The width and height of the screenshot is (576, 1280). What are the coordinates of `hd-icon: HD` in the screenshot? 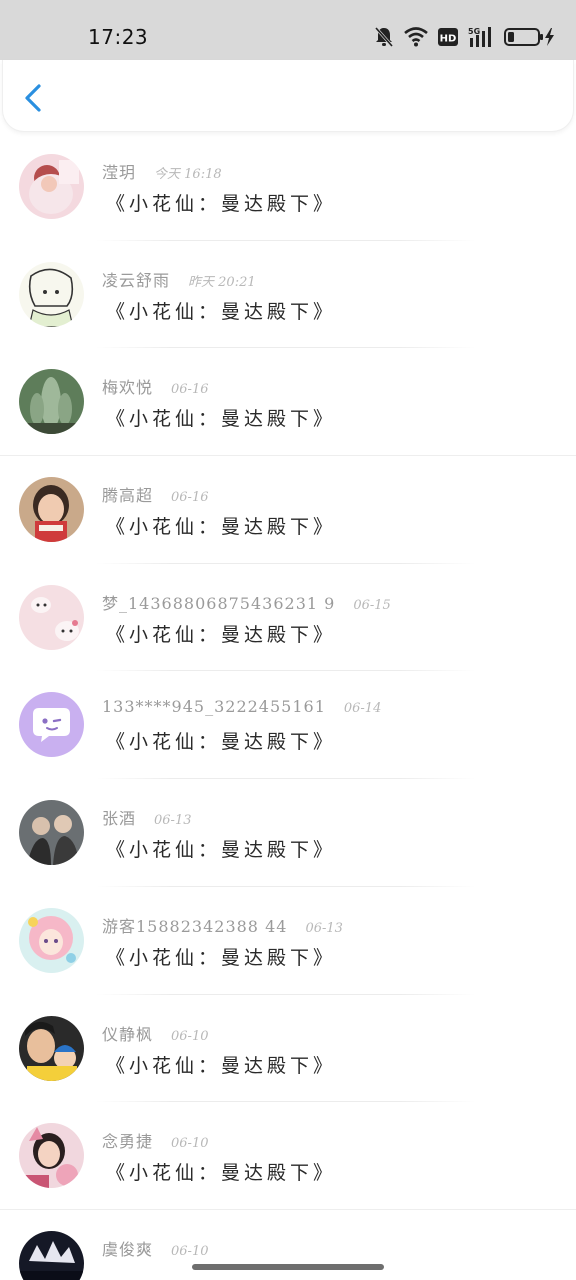 It's located at (448, 37).